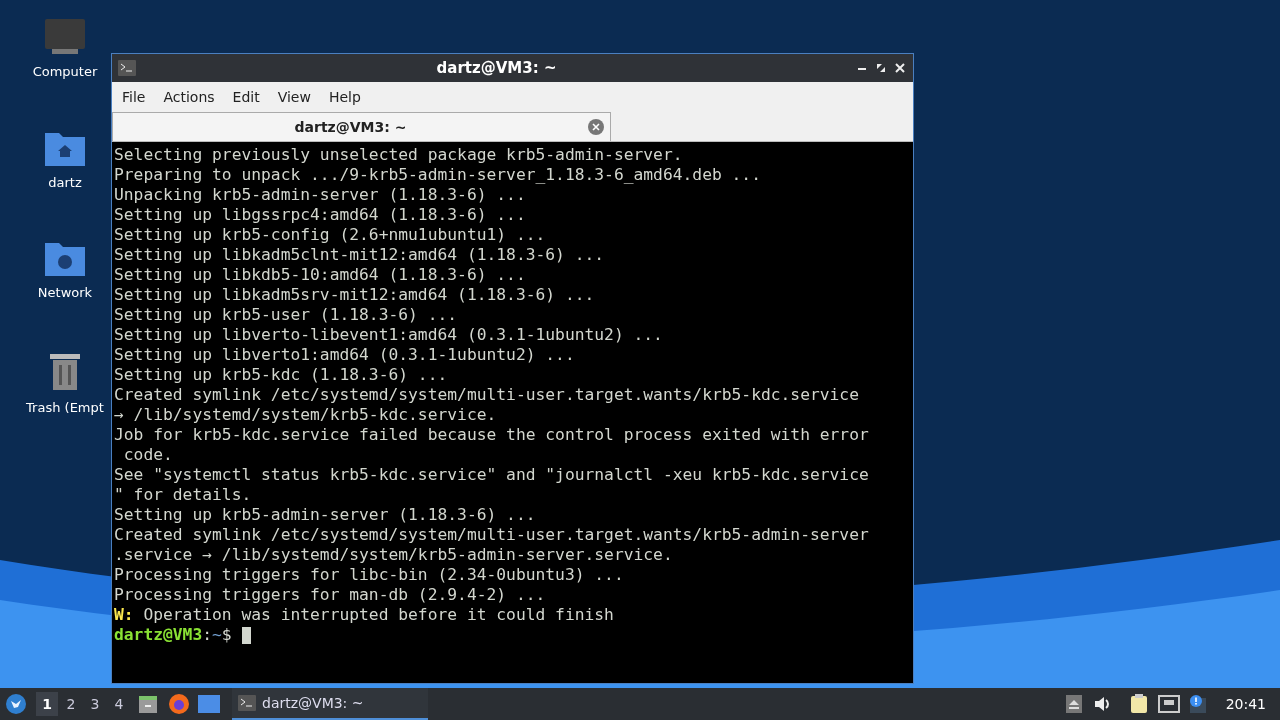 This screenshot has height=720, width=1280. What do you see at coordinates (330, 704) in the screenshot?
I see `taskbar-task: dartz@VM3: ~` at bounding box center [330, 704].